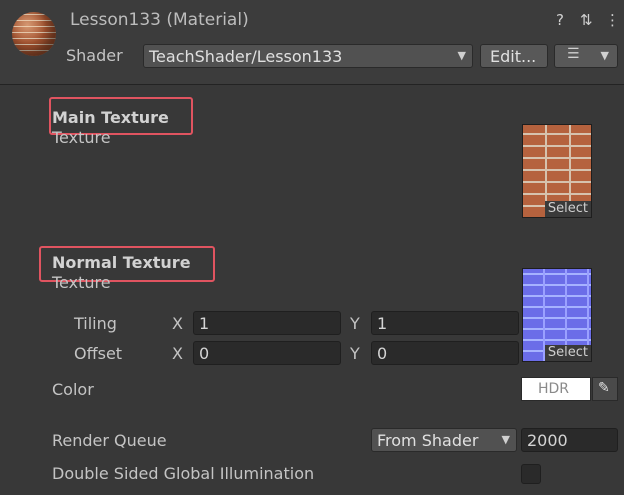 This screenshot has height=495, width=624. What do you see at coordinates (567, 353) in the screenshot?
I see `normal-texture-select-button: Select` at bounding box center [567, 353].